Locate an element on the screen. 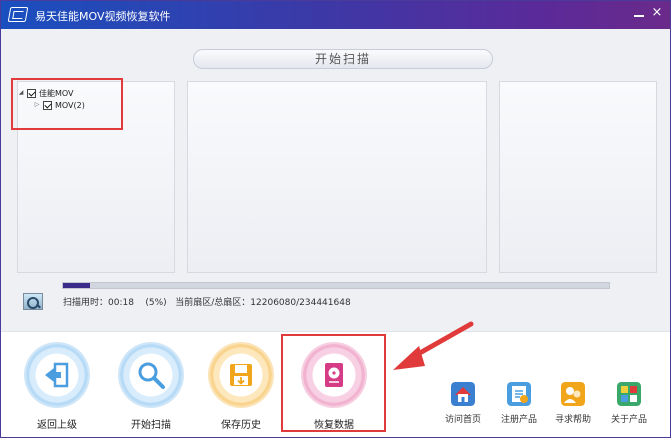 This screenshot has width=671, height=438. back-button: 返回上级 is located at coordinates (57, 387).